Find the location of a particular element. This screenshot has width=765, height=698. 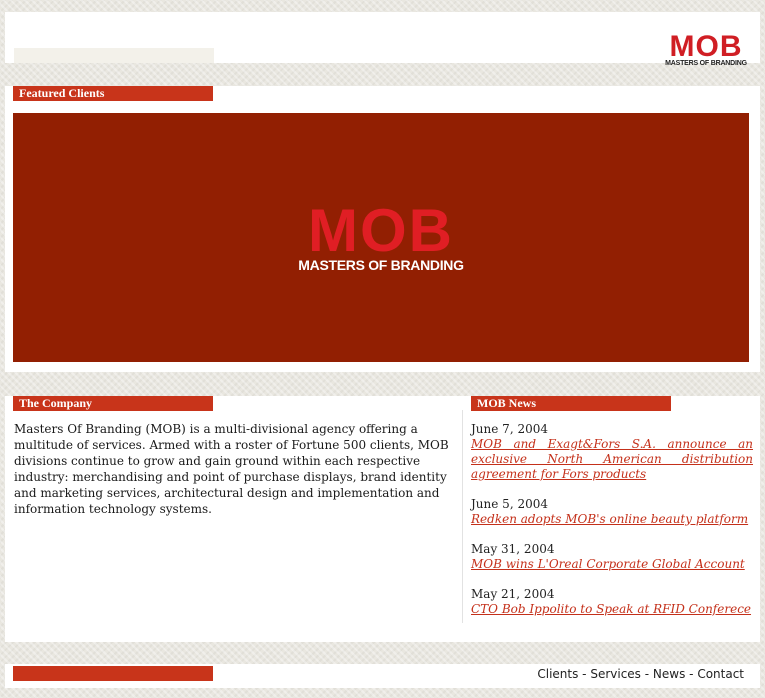

company-heading: The Company is located at coordinates (113, 403).